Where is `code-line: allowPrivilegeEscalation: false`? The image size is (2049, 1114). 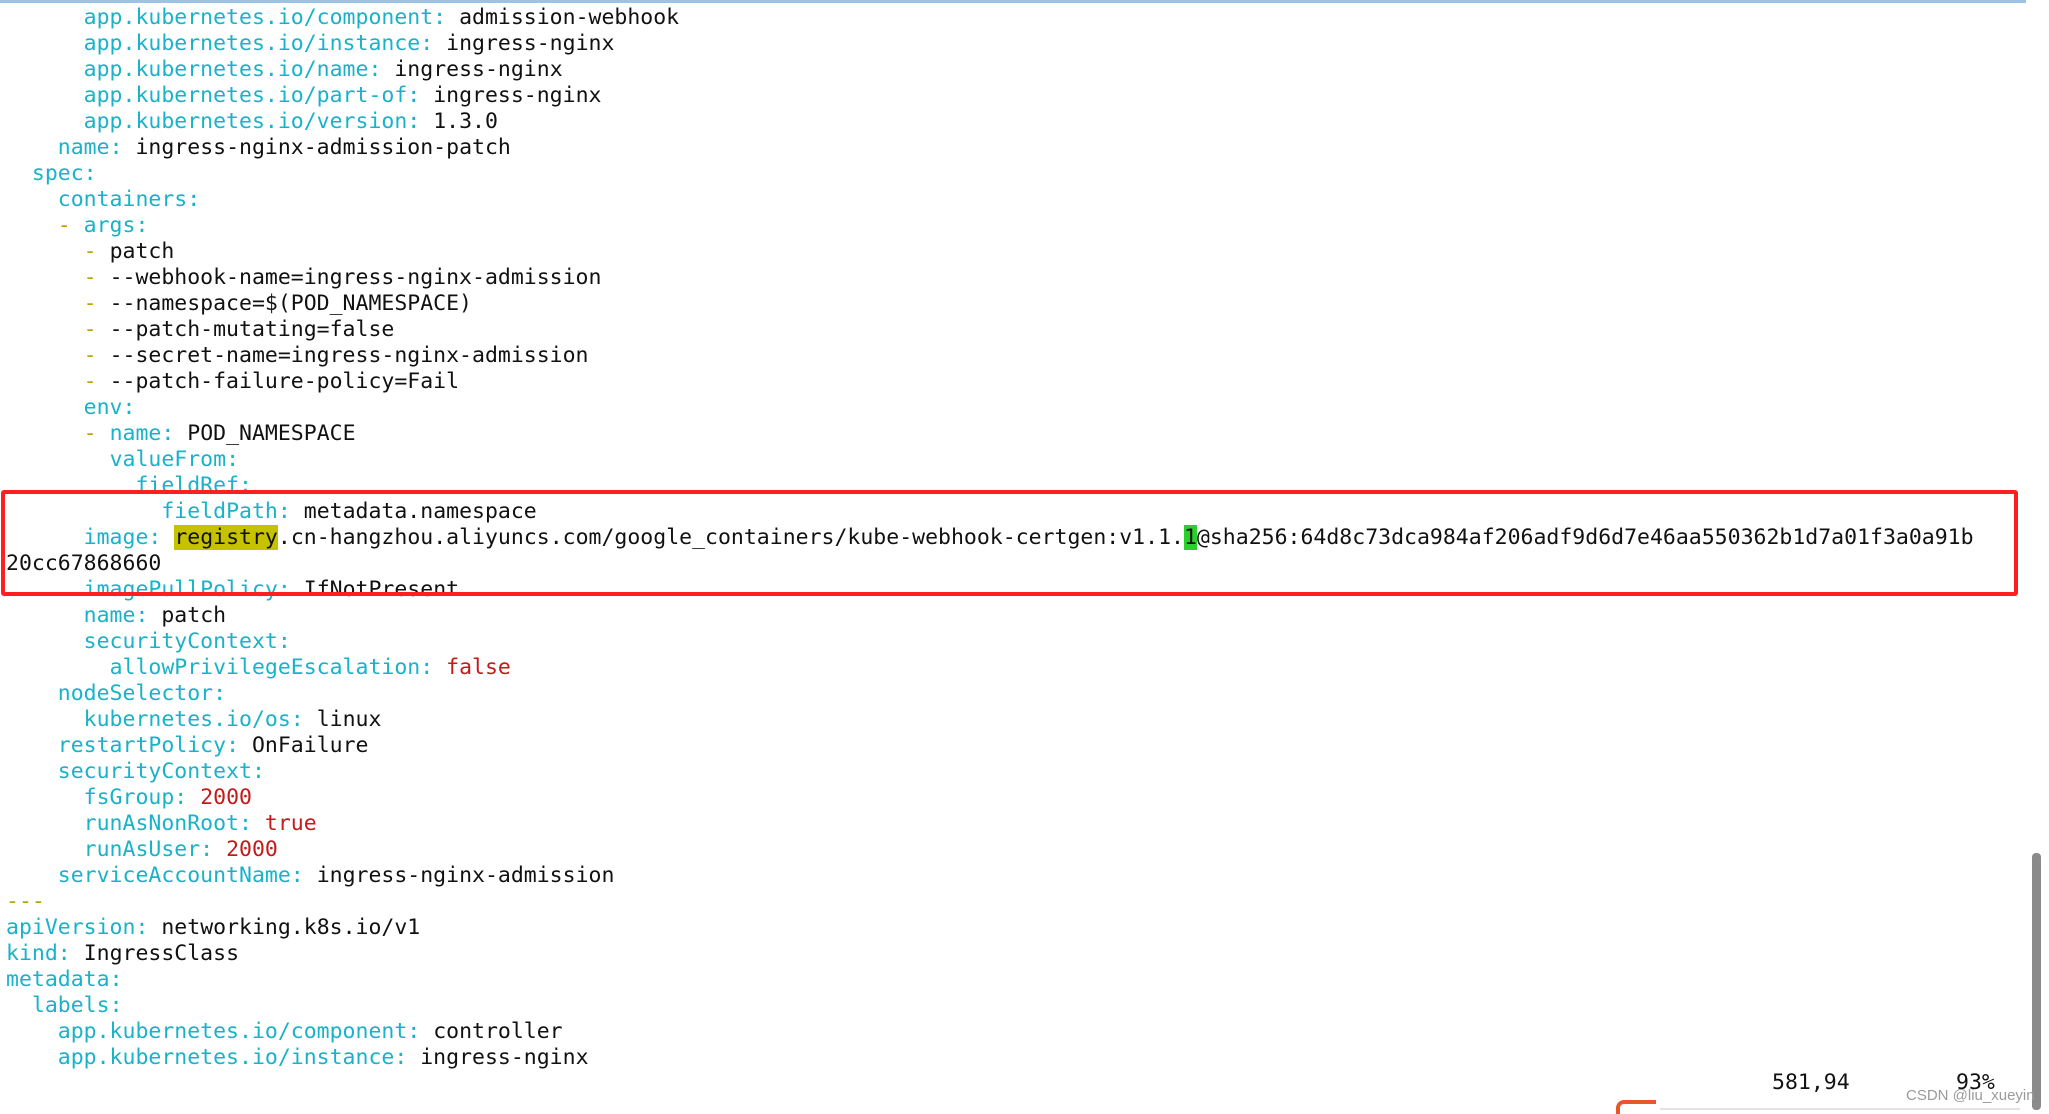 code-line: allowPrivilegeEscalation: false is located at coordinates (1011, 668).